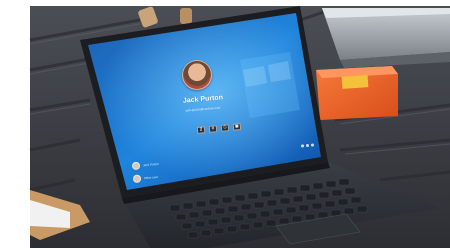 The height and width of the screenshot is (248, 450). Describe the element at coordinates (386, 38) in the screenshot. I see `silver-case` at that location.